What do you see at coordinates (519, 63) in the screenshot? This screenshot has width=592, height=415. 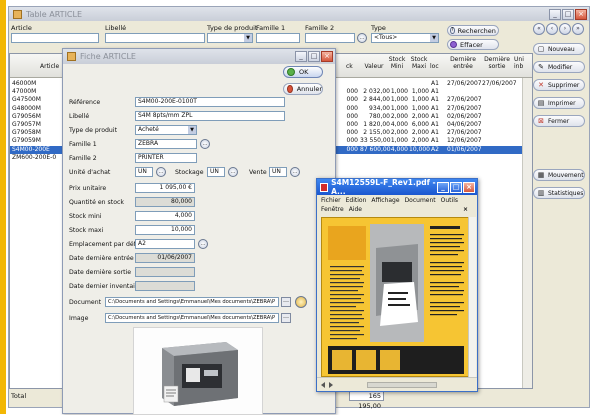 I see `col-unit: Uni inb` at bounding box center [519, 63].